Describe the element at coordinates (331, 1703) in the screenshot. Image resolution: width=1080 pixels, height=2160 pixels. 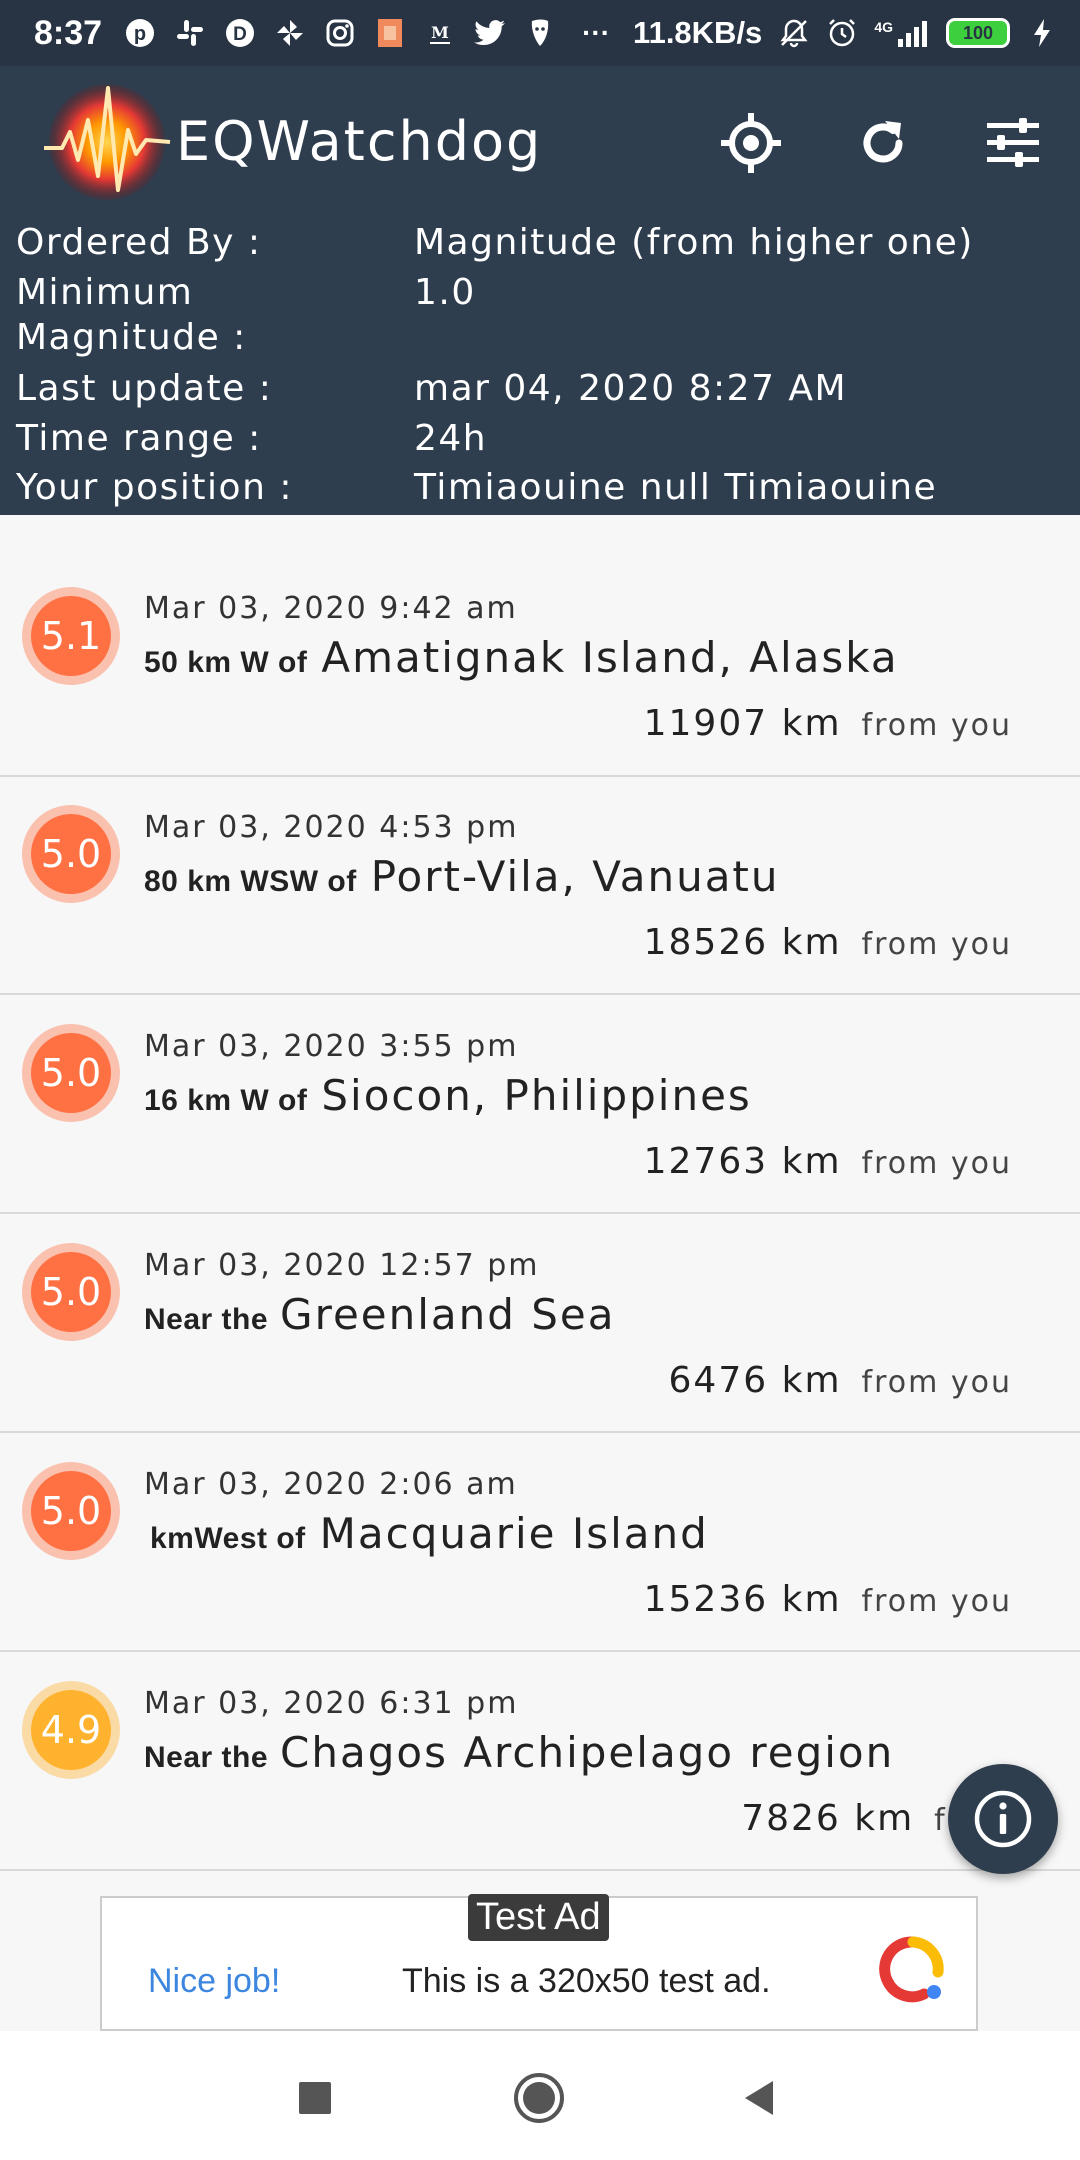
I see `quake-date: Mar 03, 2020 6:31 pm` at that location.